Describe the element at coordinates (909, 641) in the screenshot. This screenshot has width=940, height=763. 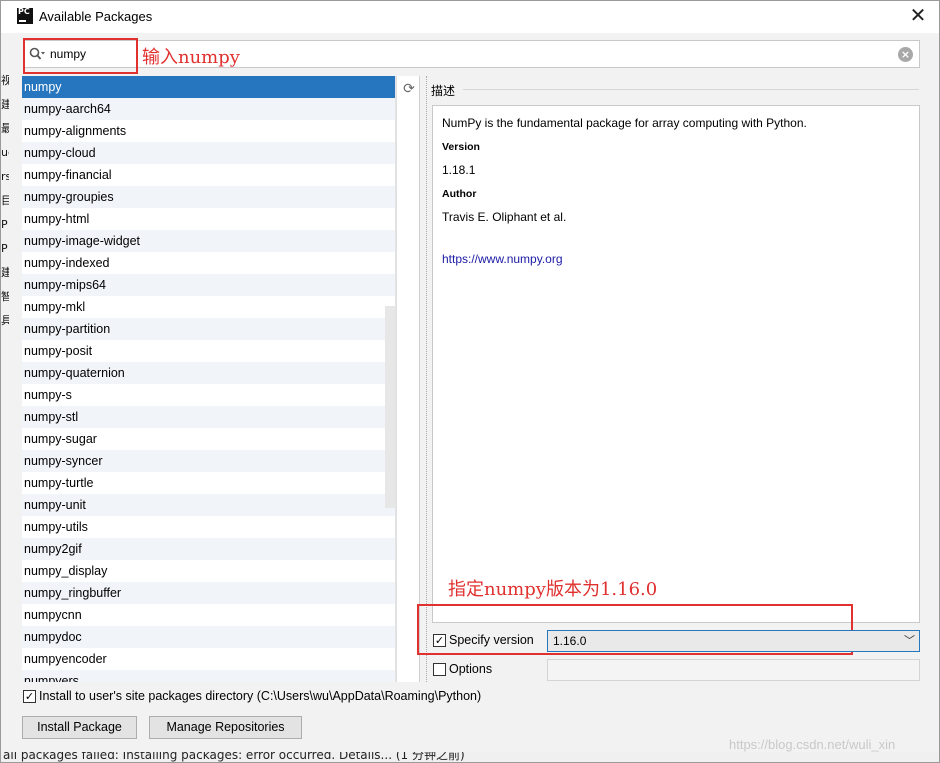
I see `chevron-down-icon: ﹀` at that location.